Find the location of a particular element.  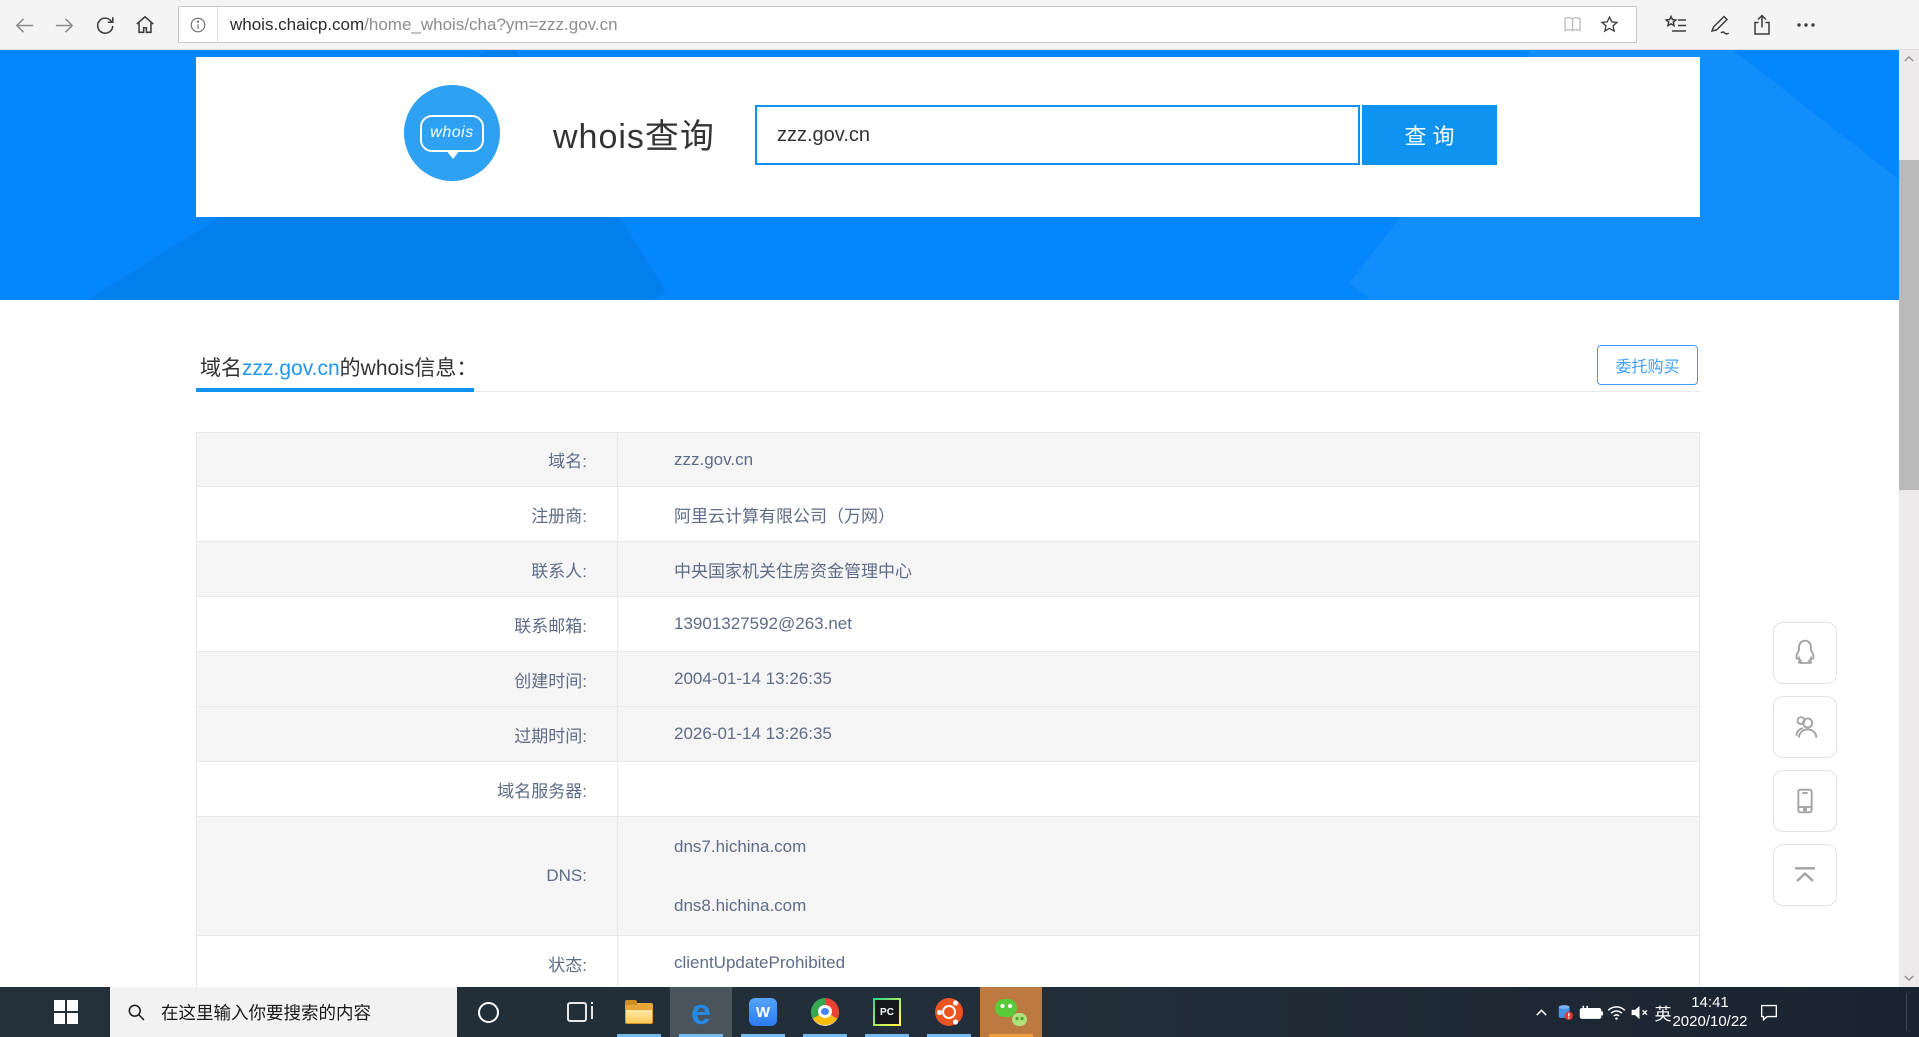

table-row: 创建时间: 2004-01-14 13:26:35 is located at coordinates (948, 678).